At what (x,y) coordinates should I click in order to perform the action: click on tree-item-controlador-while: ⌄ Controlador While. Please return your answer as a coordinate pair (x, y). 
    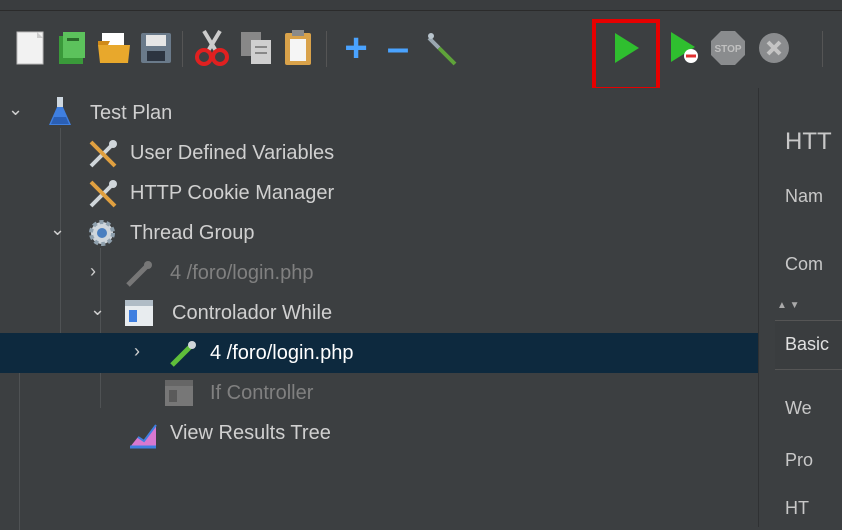
    Looking at the image, I should click on (379, 313).